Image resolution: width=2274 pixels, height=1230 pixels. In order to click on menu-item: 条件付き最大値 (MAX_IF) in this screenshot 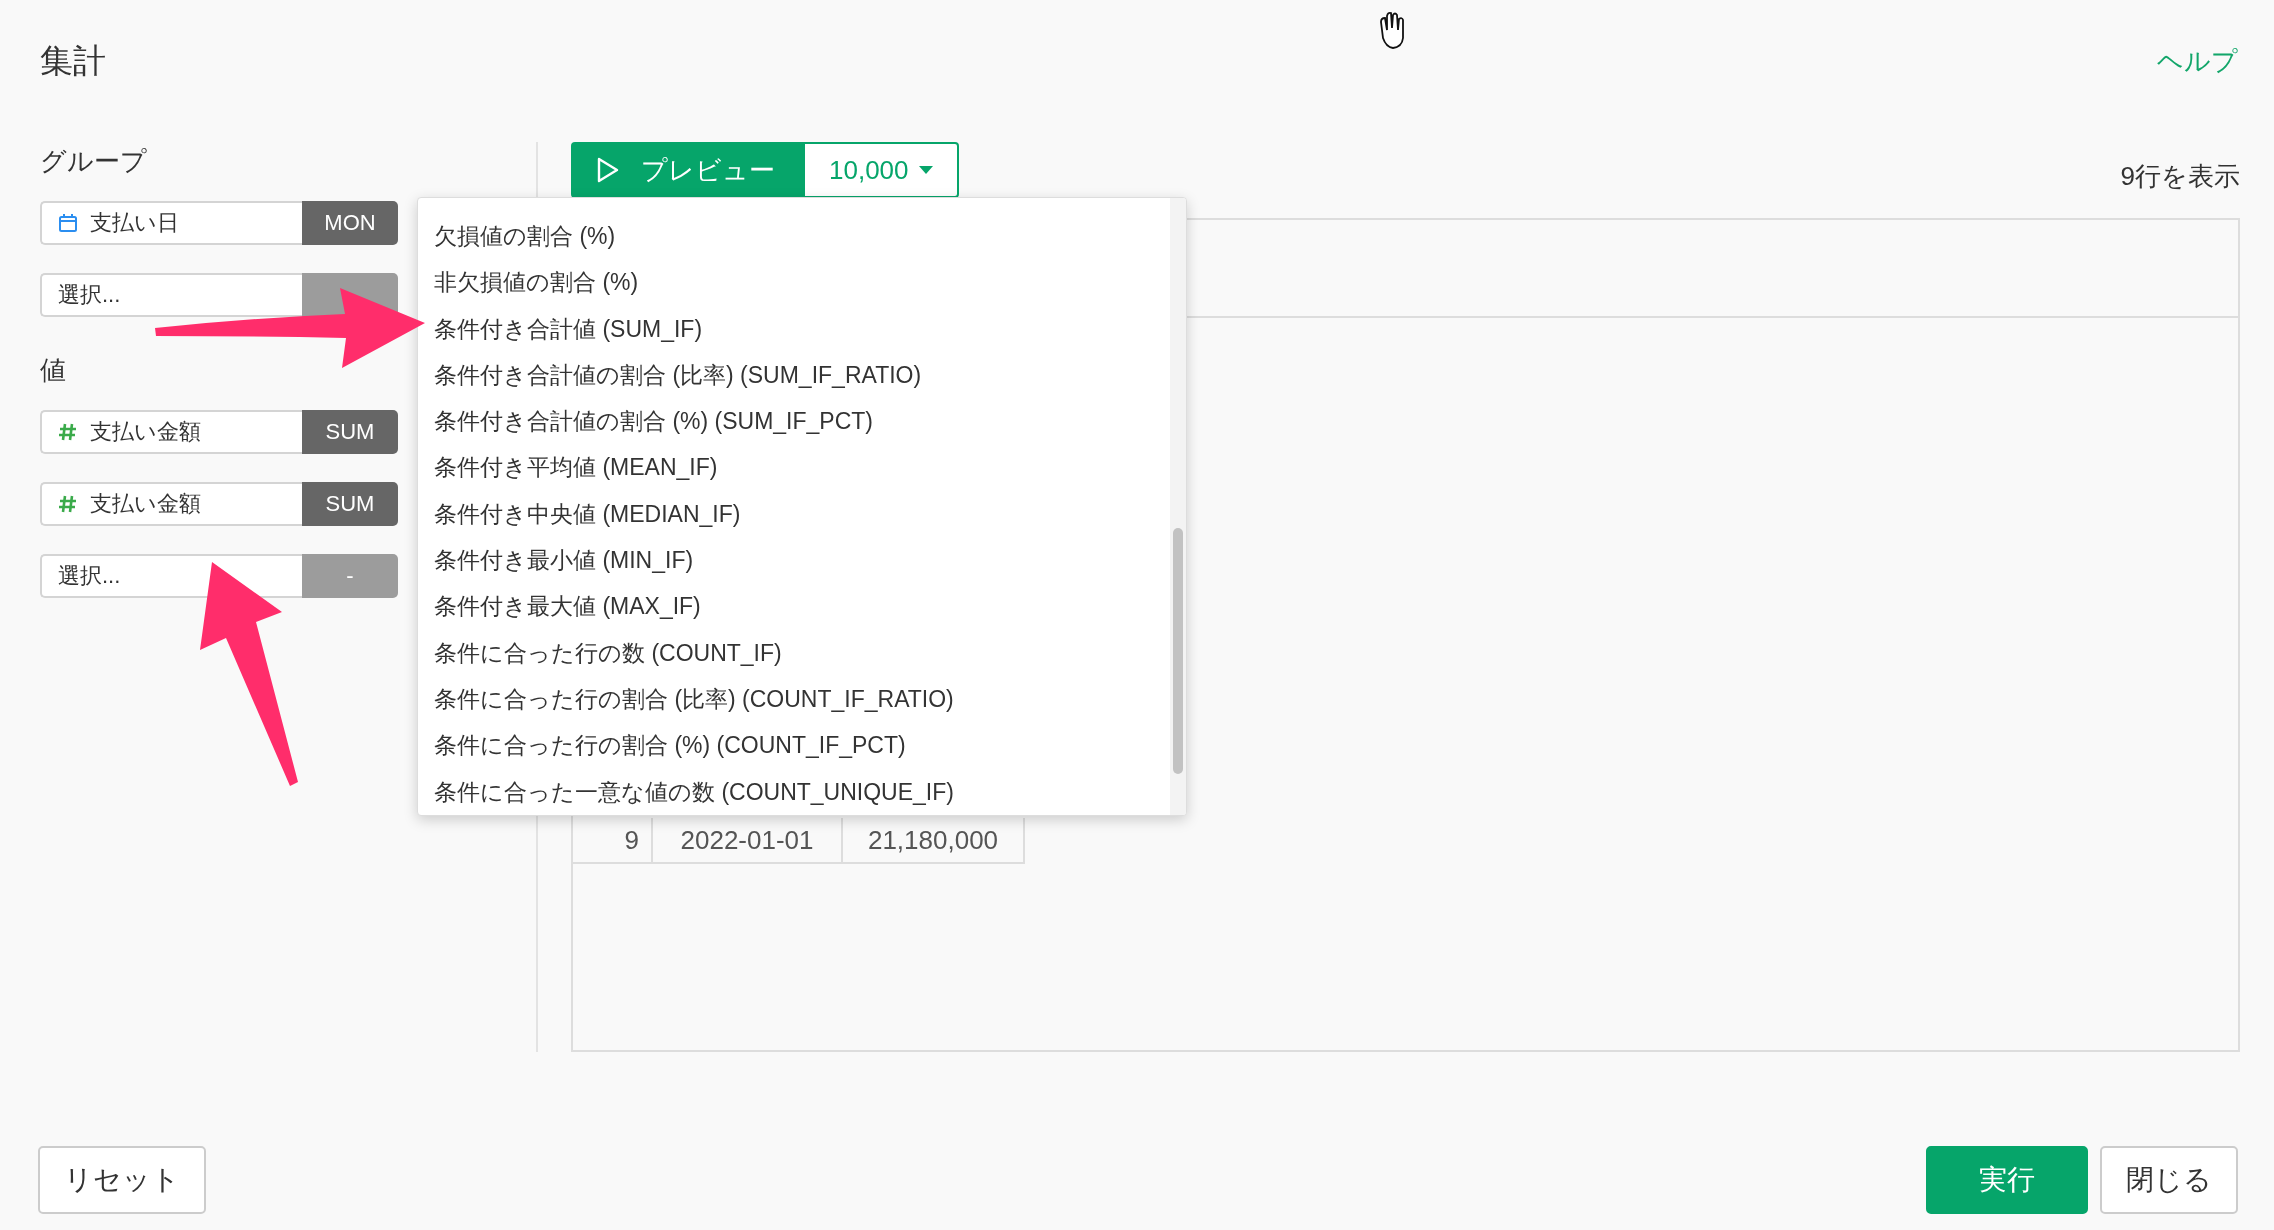, I will do `click(794, 606)`.